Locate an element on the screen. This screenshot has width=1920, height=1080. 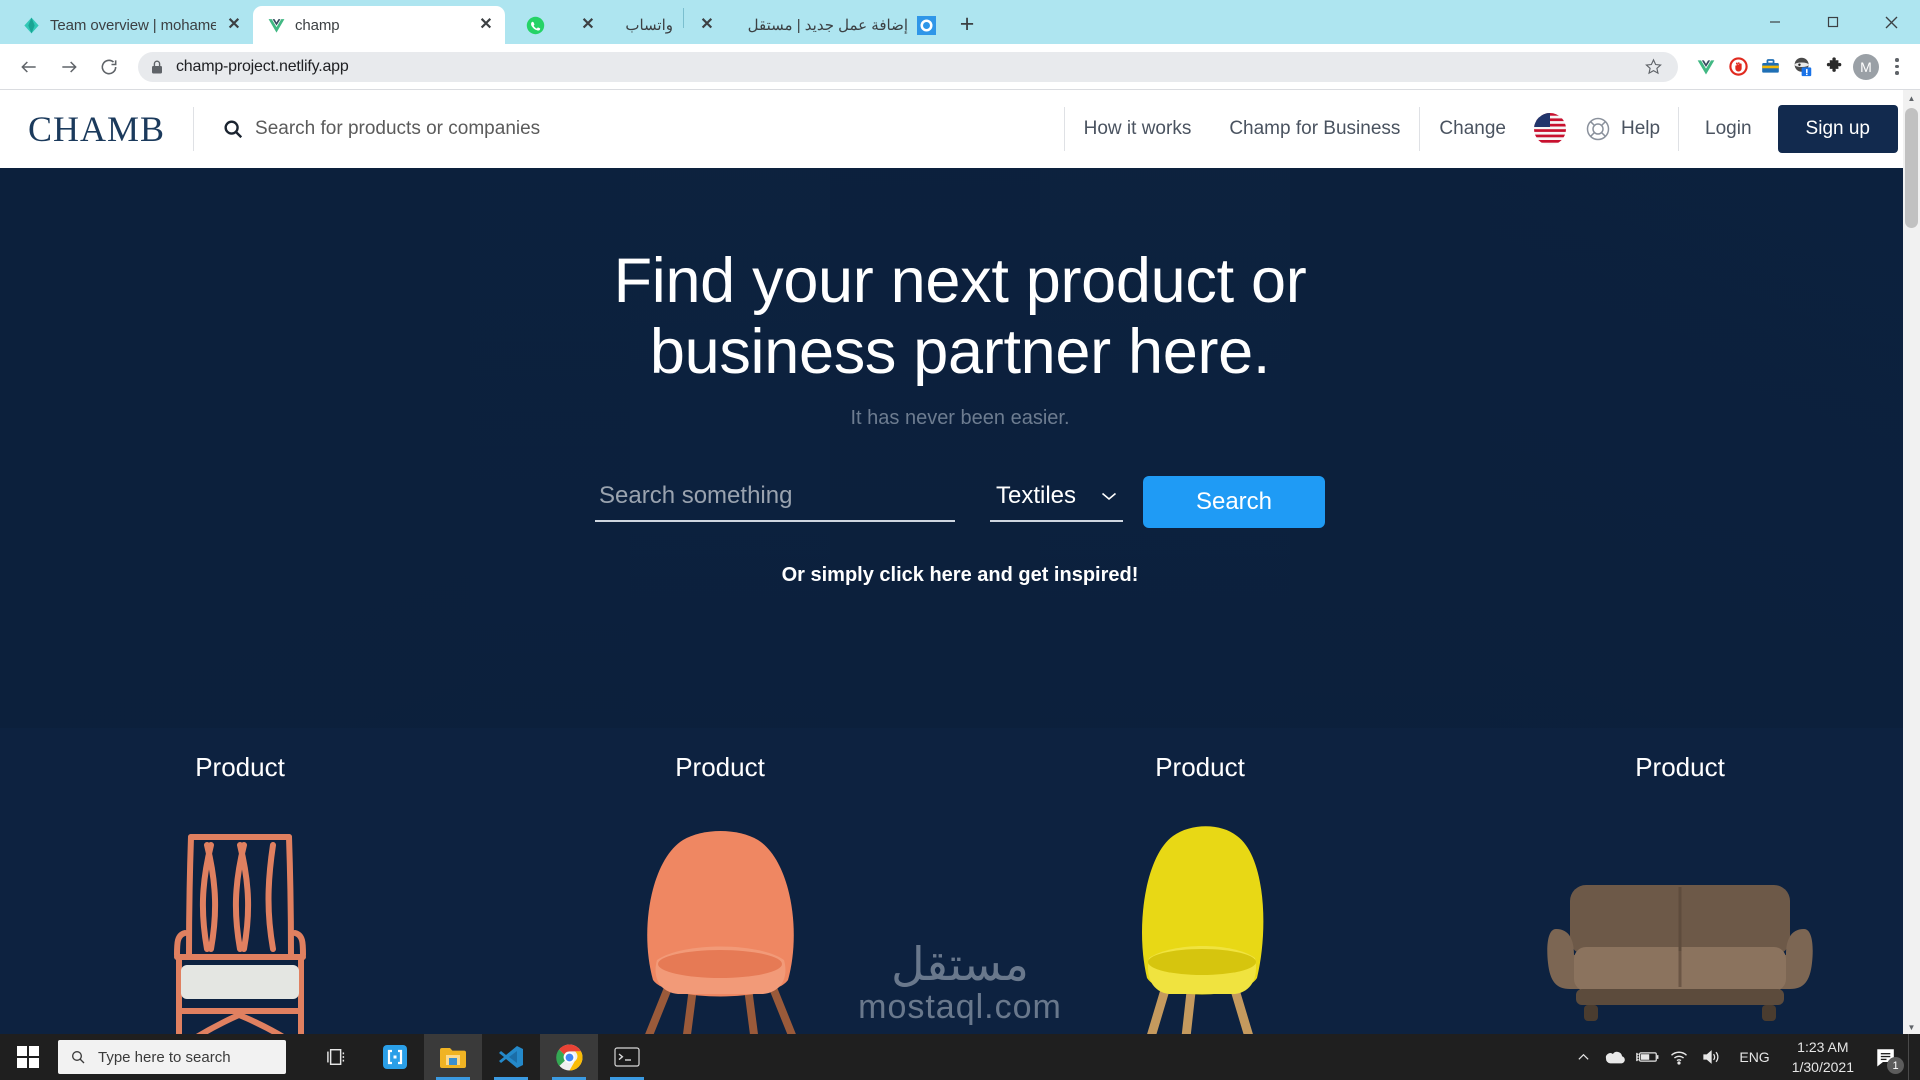
close-icon is located at coordinates (1891, 22).